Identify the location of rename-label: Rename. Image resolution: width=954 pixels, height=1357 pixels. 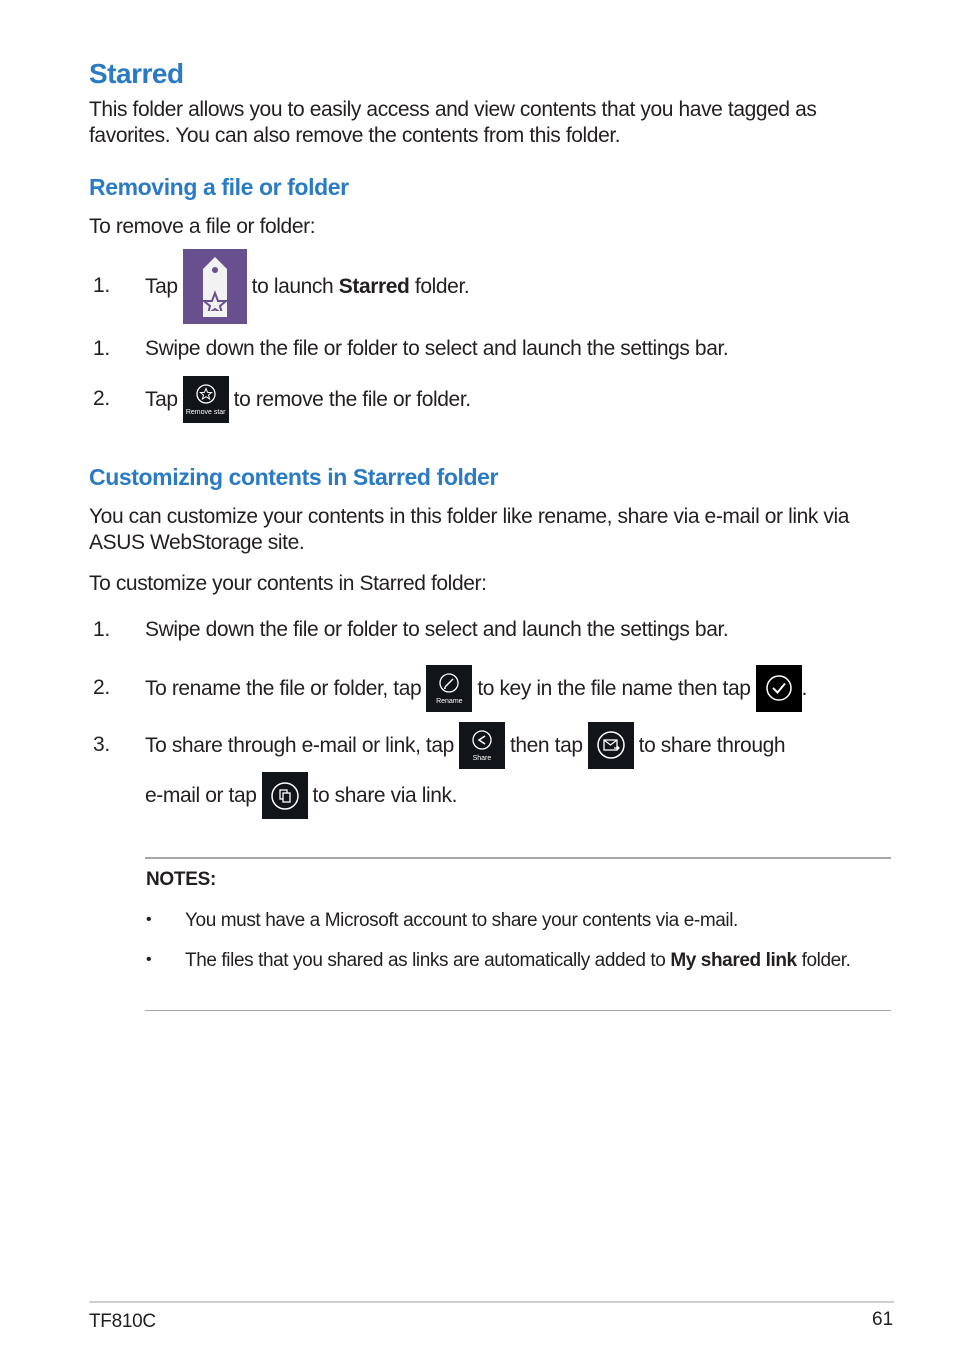
(449, 701).